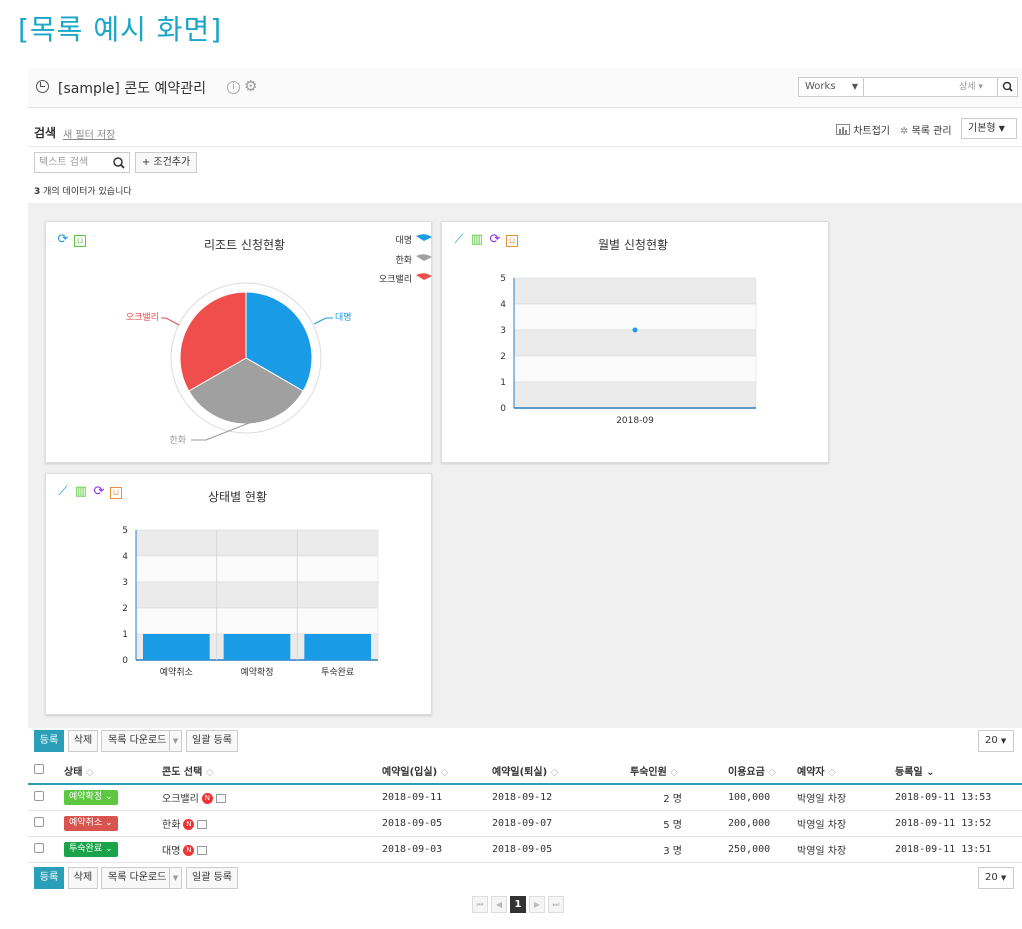 The width and height of the screenshot is (1022, 929). What do you see at coordinates (518, 904) in the screenshot?
I see `page-number-button: 1` at bounding box center [518, 904].